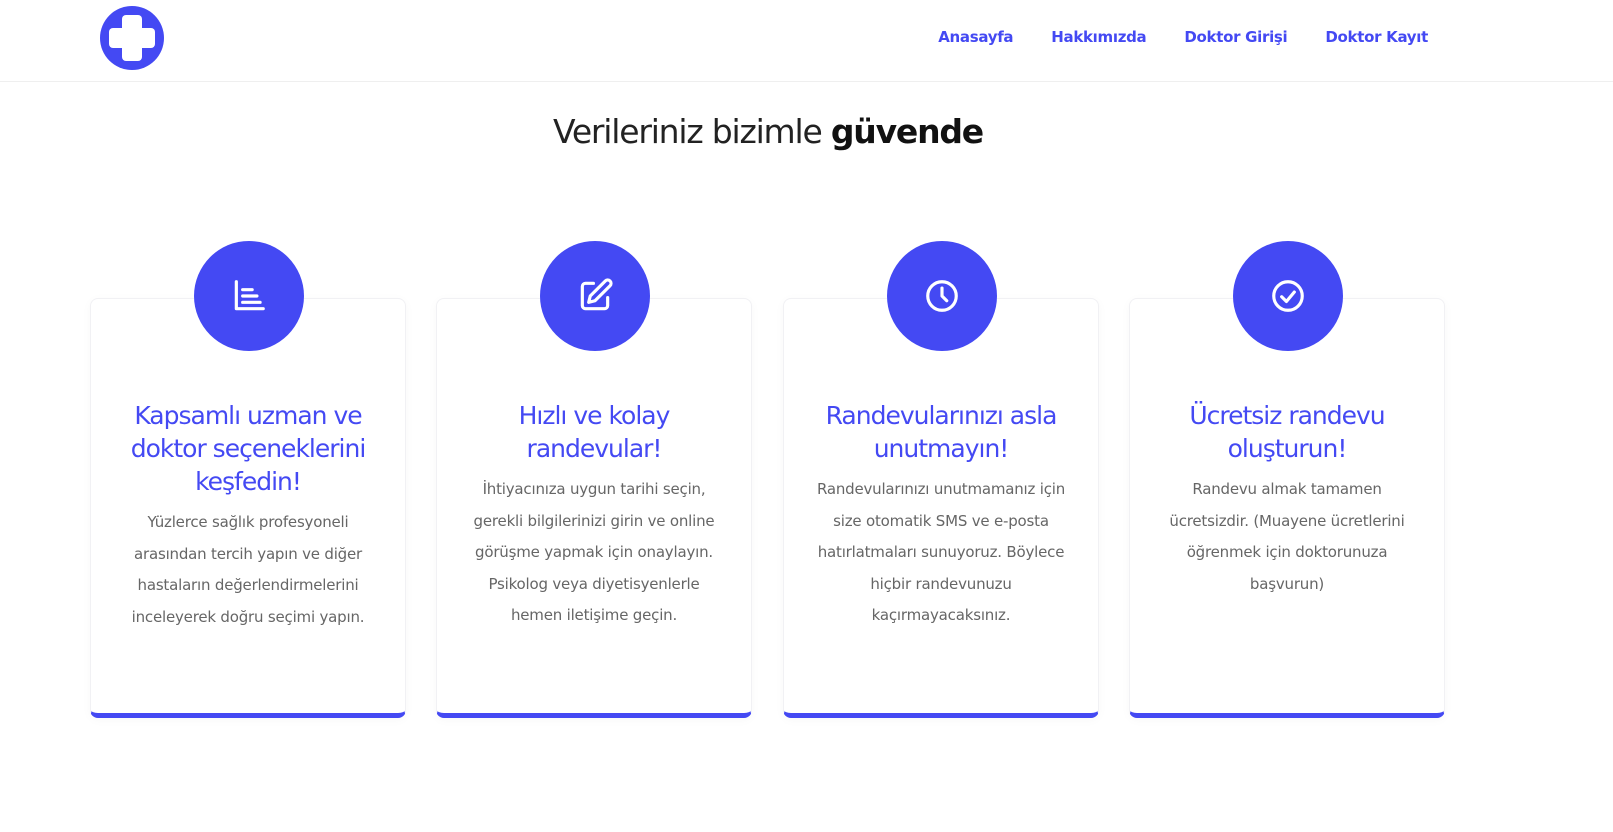 Image resolution: width=1613 pixels, height=832 pixels. What do you see at coordinates (595, 296) in the screenshot?
I see `edit-icon` at bounding box center [595, 296].